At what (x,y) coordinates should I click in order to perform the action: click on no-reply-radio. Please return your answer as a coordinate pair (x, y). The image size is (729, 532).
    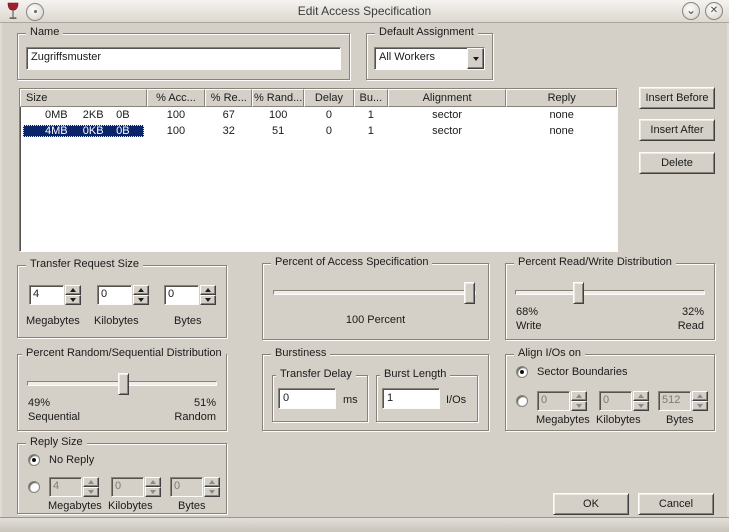
    Looking at the image, I should click on (34, 460).